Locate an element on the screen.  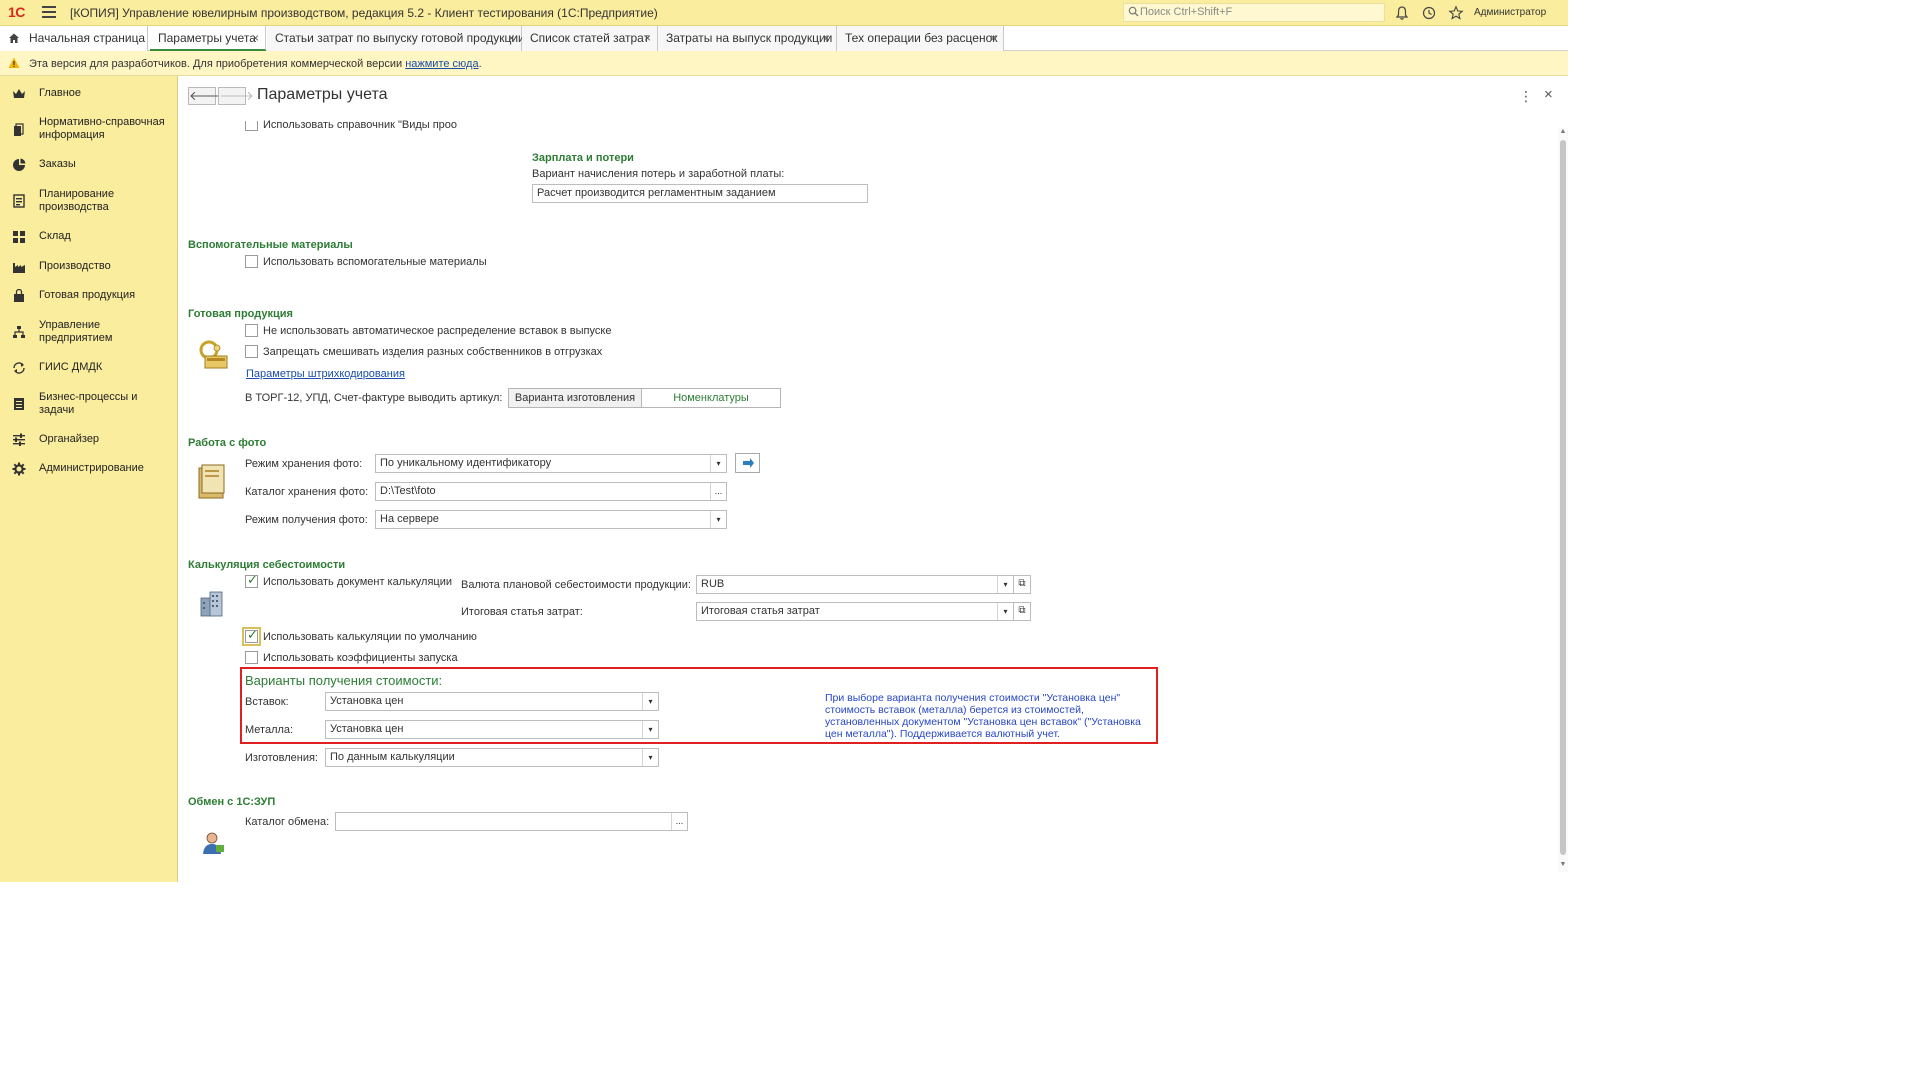
gear-icon is located at coordinates (19, 469).